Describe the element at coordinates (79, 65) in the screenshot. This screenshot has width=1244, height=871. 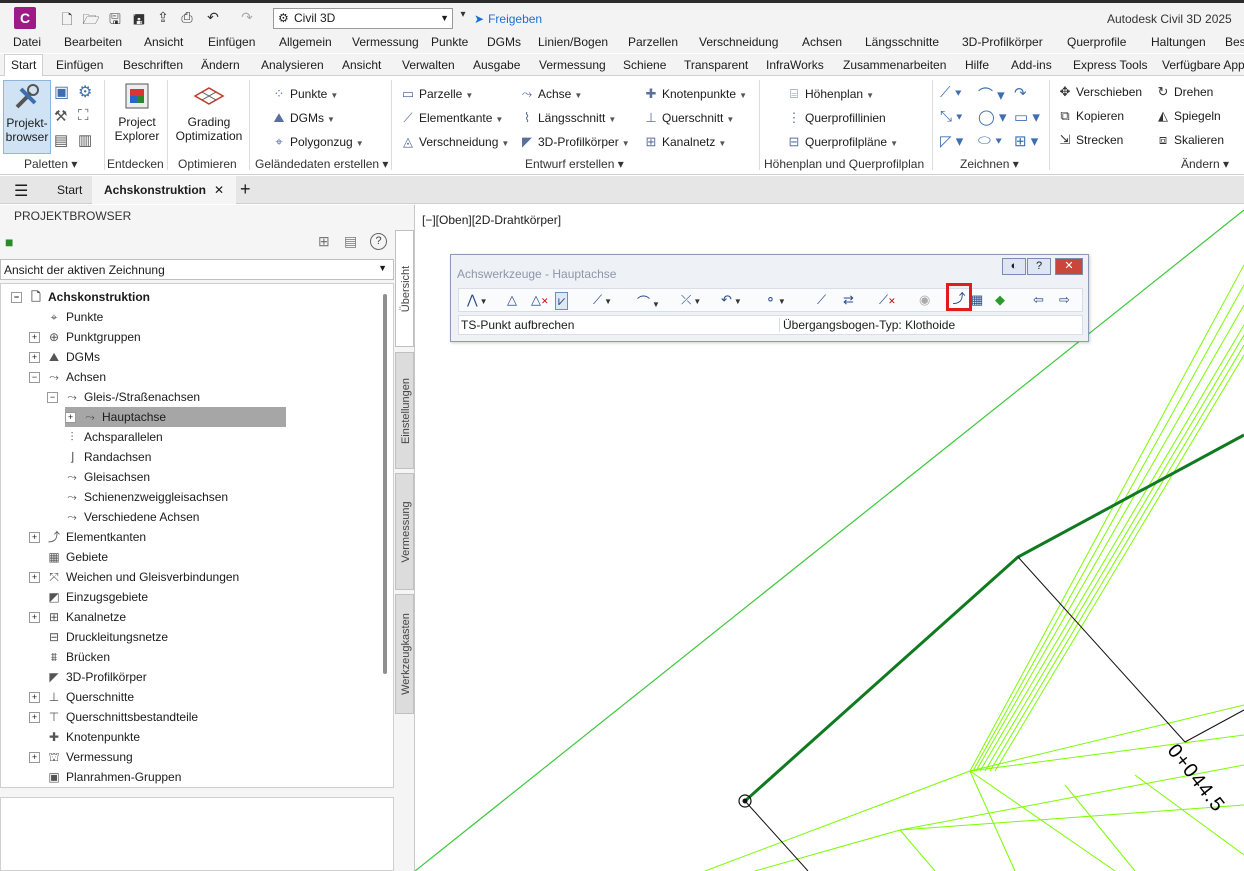
I see `tab-einfuegen: Einfügen` at that location.